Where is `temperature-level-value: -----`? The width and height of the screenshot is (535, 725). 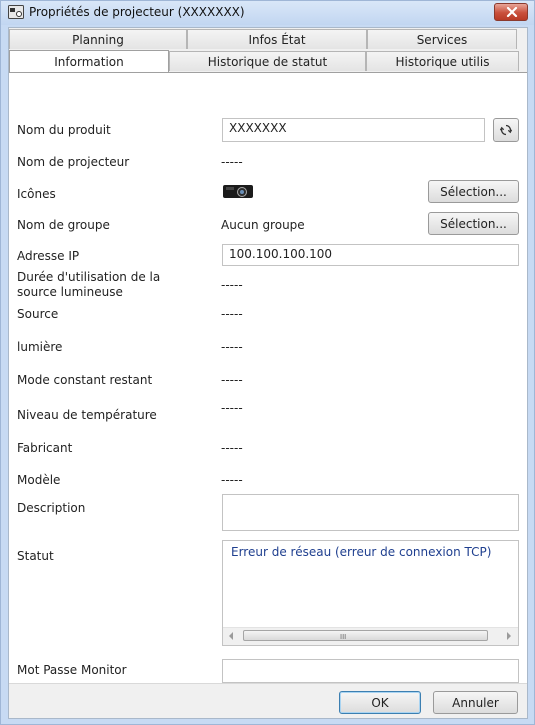 temperature-level-value: ----- is located at coordinates (232, 408).